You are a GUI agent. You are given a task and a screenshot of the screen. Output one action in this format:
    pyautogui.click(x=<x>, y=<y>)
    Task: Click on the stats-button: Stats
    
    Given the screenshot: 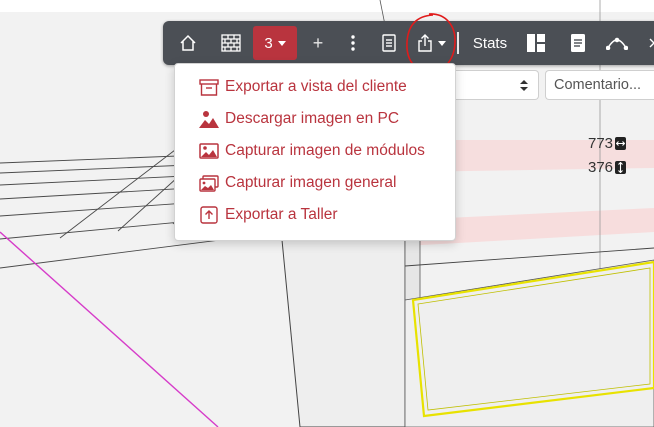 What is the action you would take?
    pyautogui.click(x=490, y=43)
    